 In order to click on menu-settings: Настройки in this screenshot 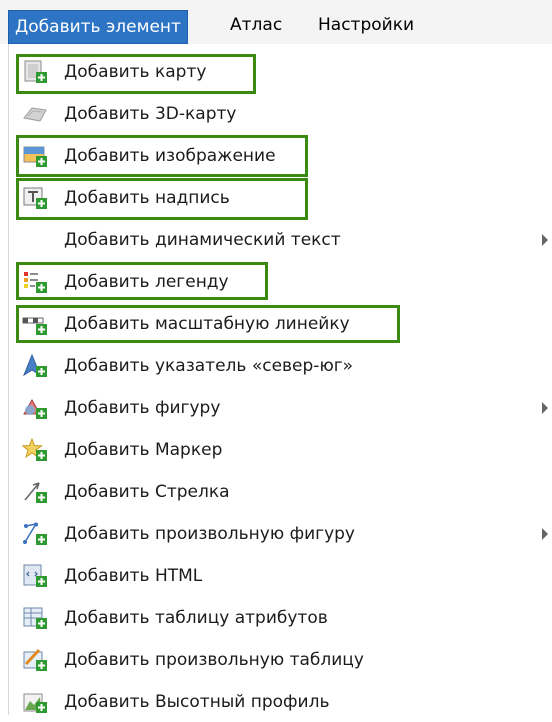, I will do `click(366, 25)`.